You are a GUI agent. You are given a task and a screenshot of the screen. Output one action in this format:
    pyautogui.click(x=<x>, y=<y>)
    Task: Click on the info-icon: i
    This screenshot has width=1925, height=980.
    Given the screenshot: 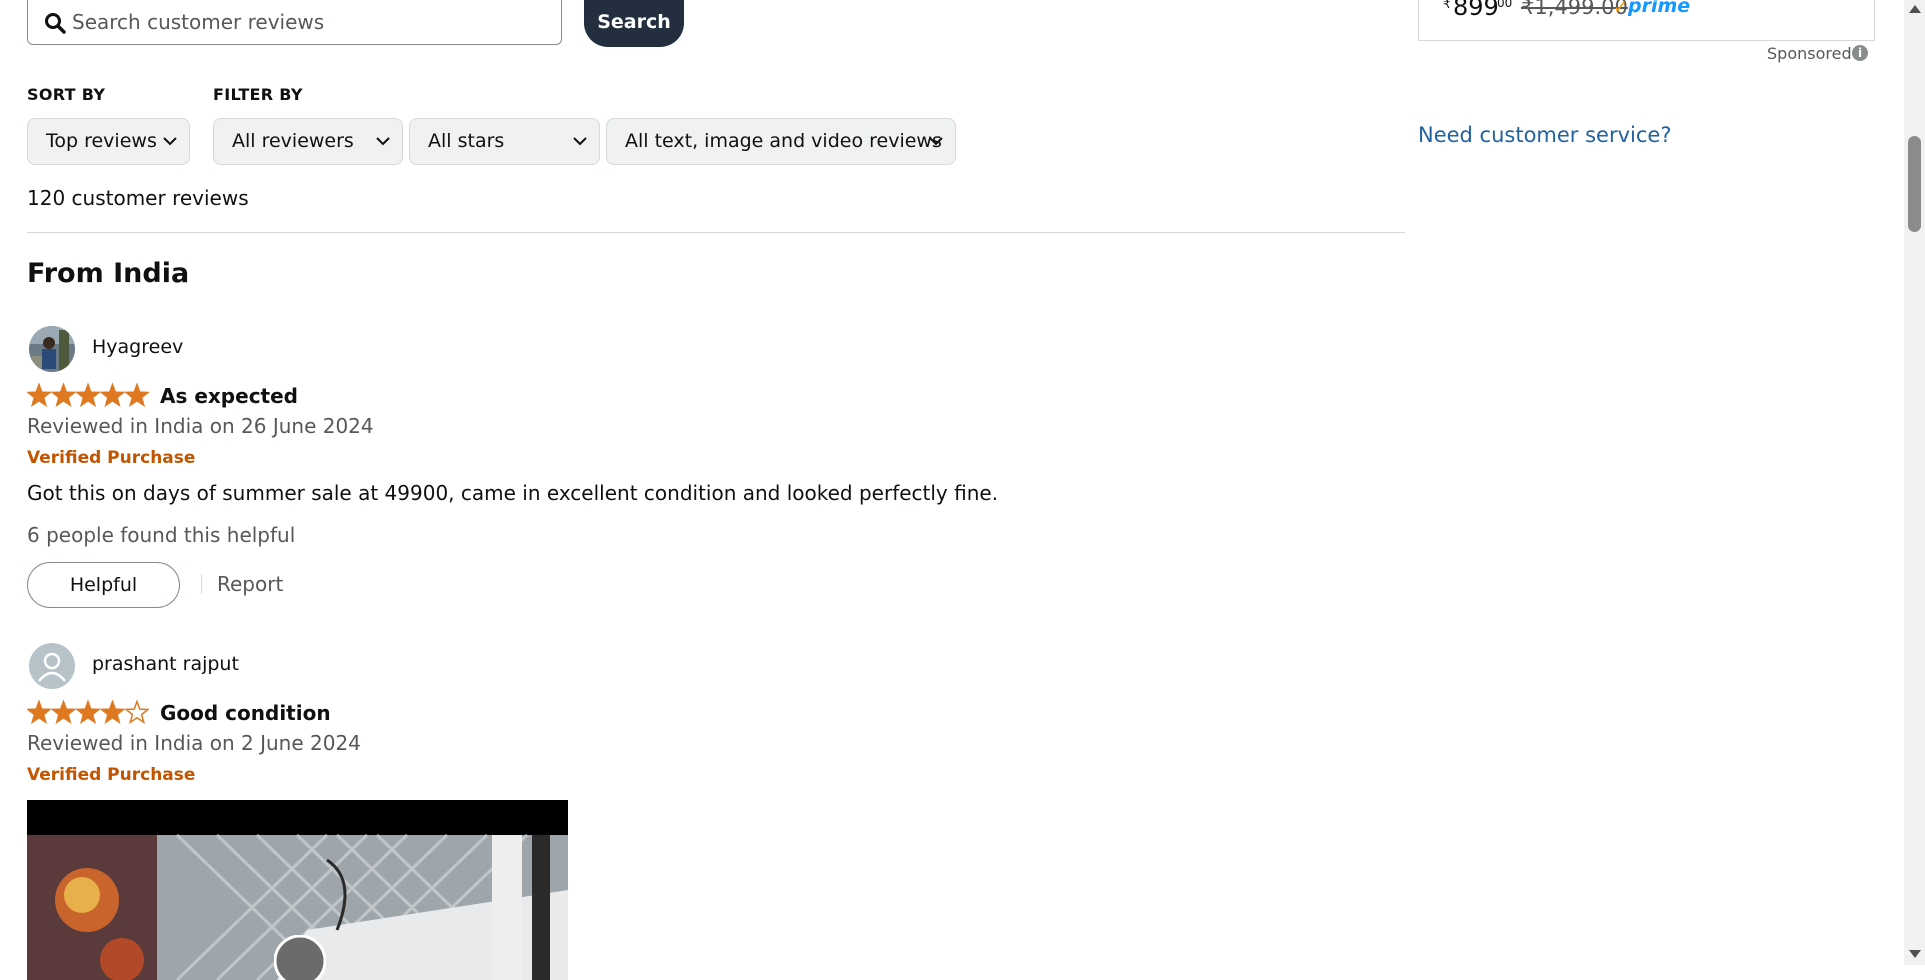 What is the action you would take?
    pyautogui.click(x=1860, y=53)
    